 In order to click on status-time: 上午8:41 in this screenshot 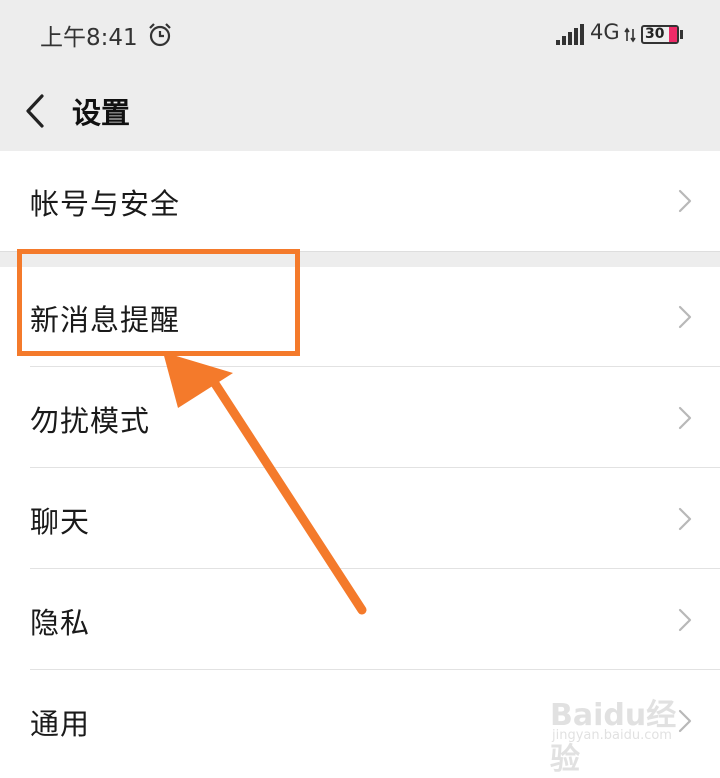, I will do `click(89, 38)`.